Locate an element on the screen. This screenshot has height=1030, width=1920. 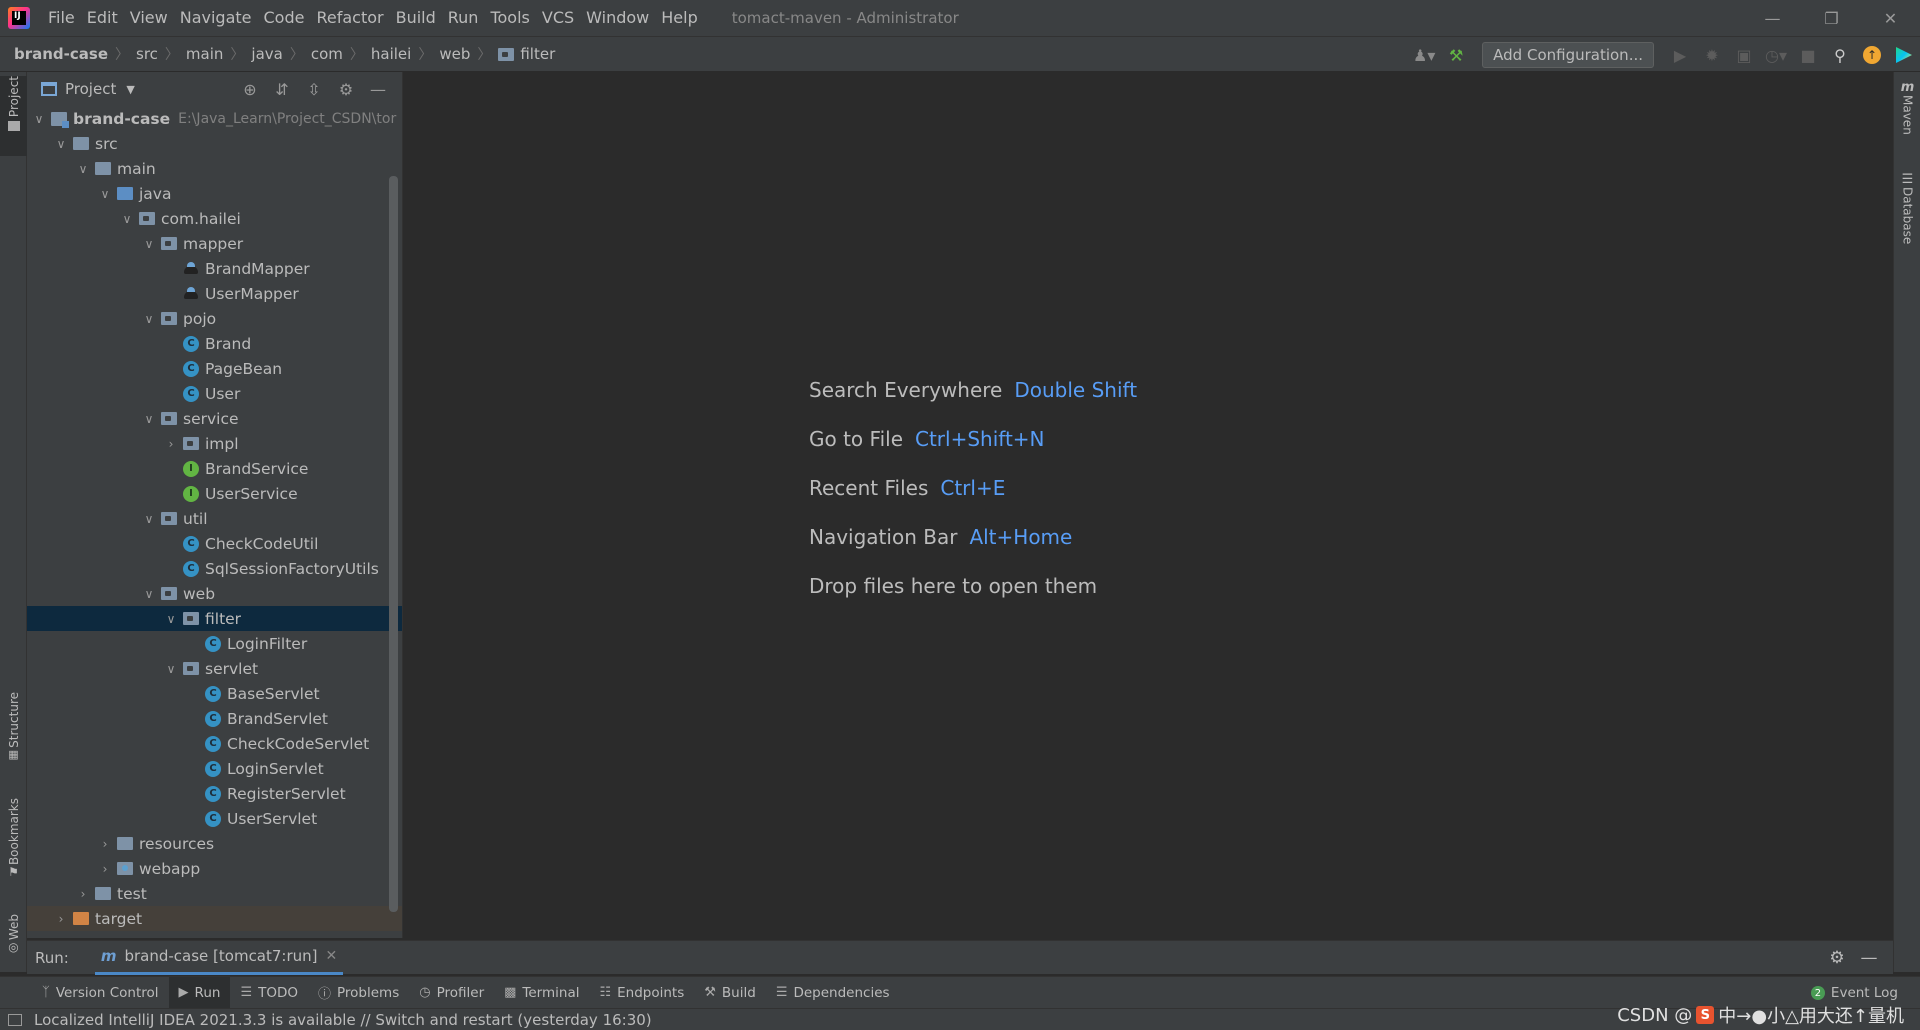
tool-todo: ☰ TODO is located at coordinates (269, 993).